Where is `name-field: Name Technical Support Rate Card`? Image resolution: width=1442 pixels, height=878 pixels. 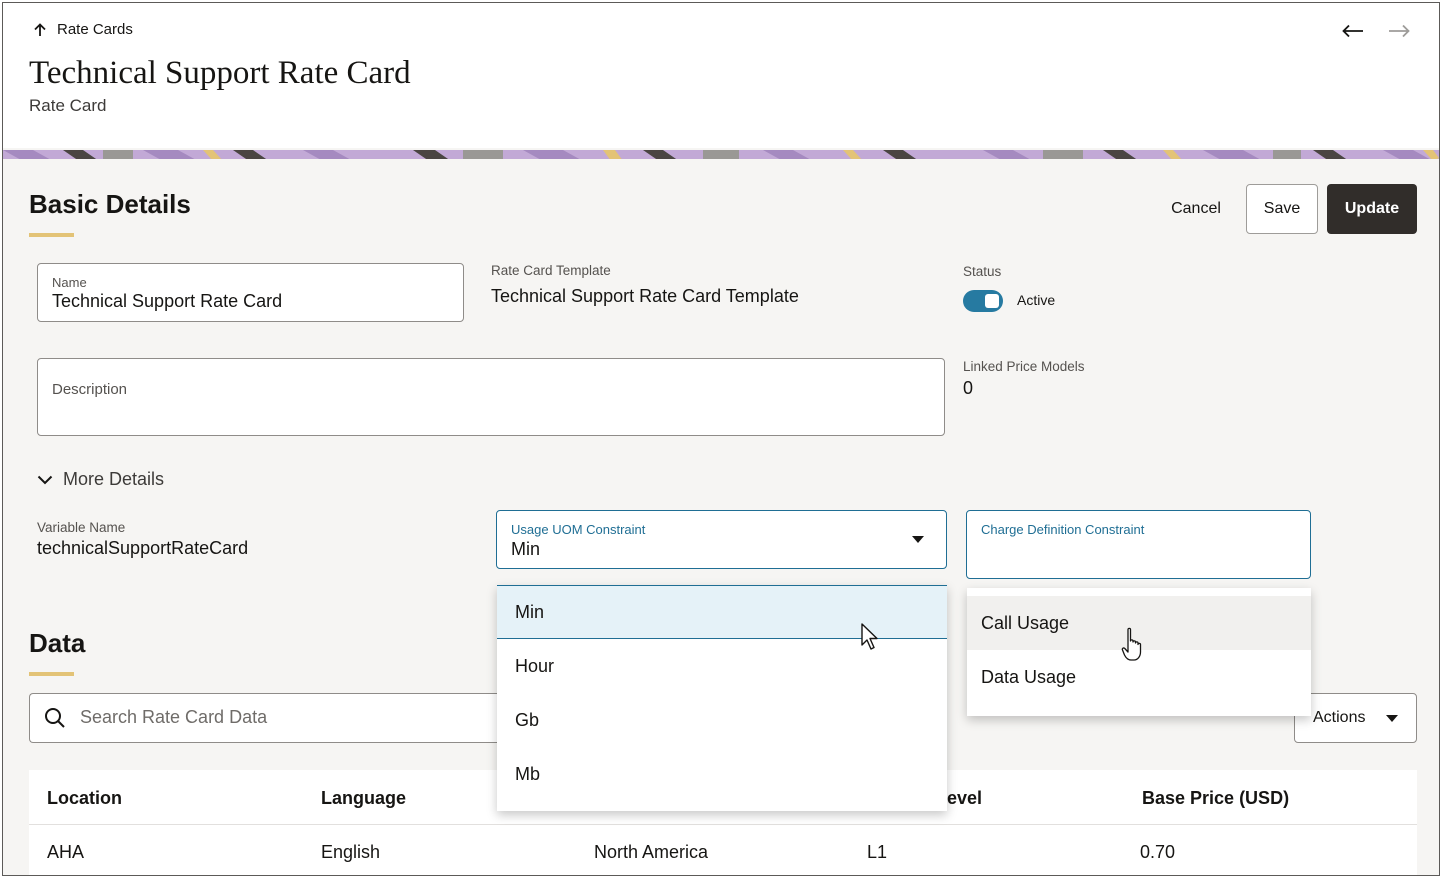 name-field: Name Technical Support Rate Card is located at coordinates (250, 292).